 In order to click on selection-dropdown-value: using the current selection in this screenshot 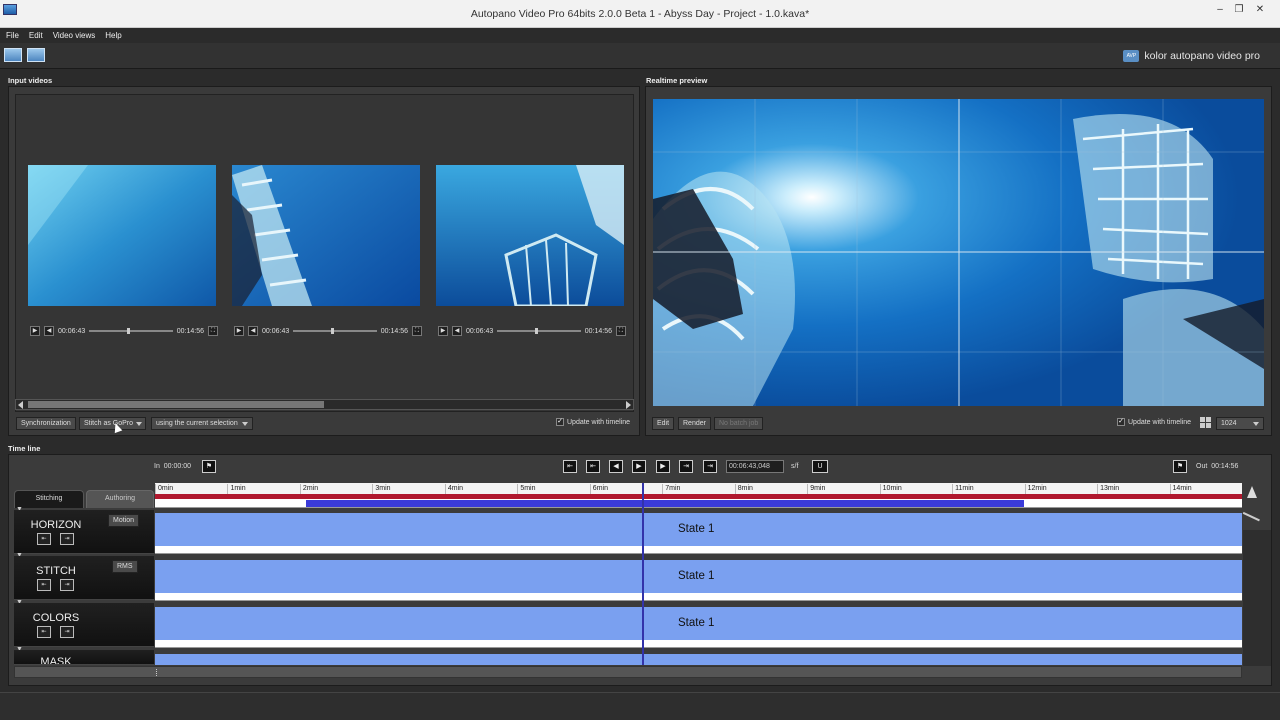, I will do `click(197, 423)`.